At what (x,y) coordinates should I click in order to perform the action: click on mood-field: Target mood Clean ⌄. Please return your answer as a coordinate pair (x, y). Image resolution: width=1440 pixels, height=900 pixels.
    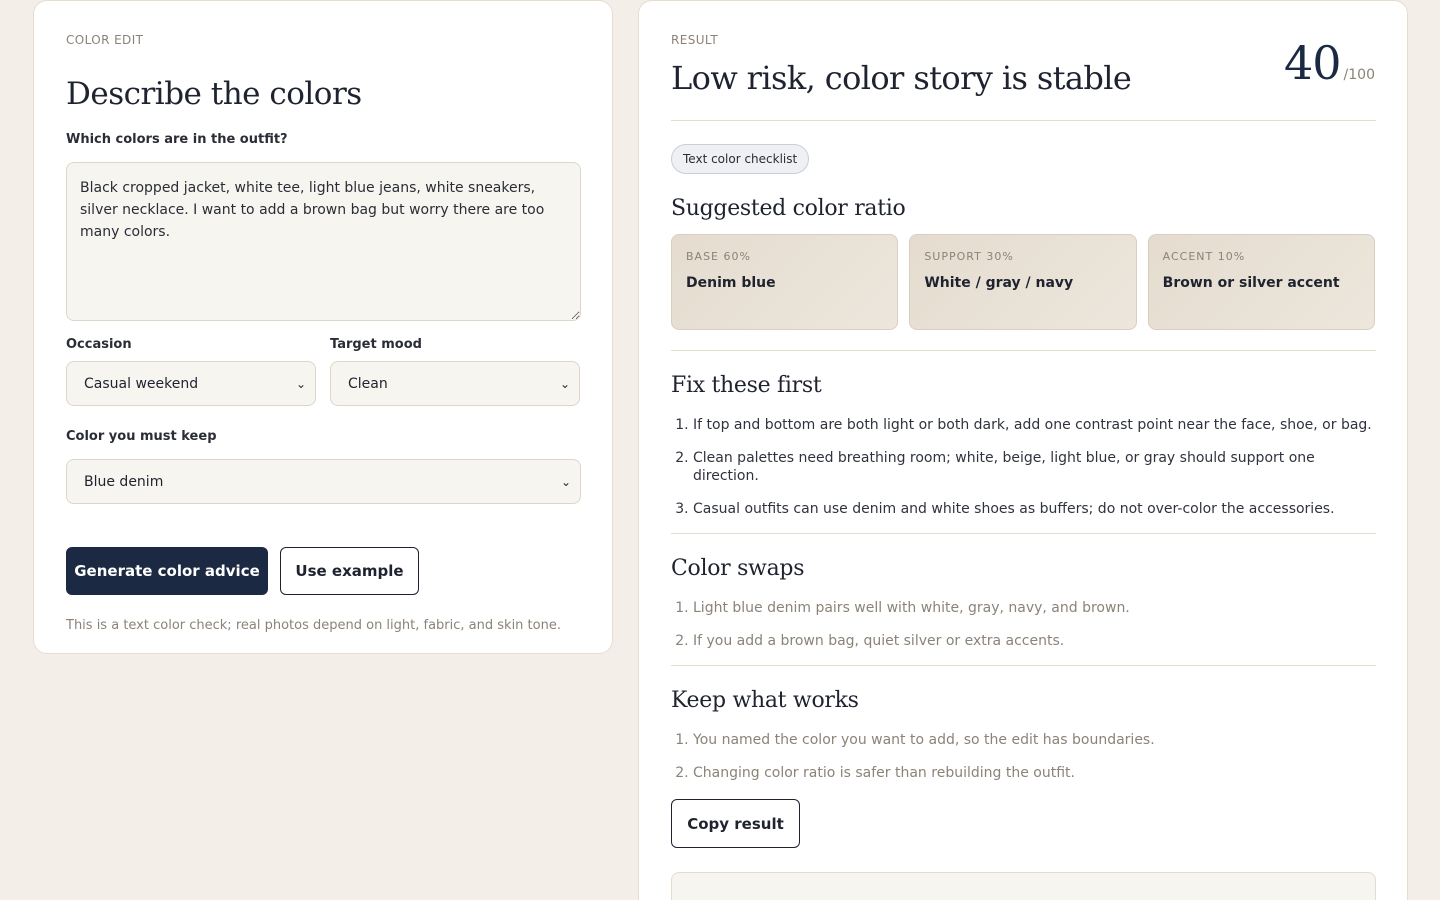
    Looking at the image, I should click on (455, 371).